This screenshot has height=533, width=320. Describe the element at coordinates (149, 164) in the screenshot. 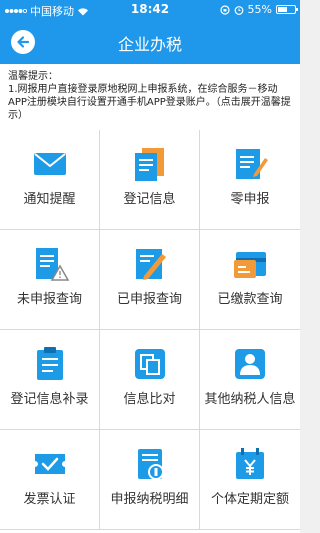

I see `documents-icon` at that location.